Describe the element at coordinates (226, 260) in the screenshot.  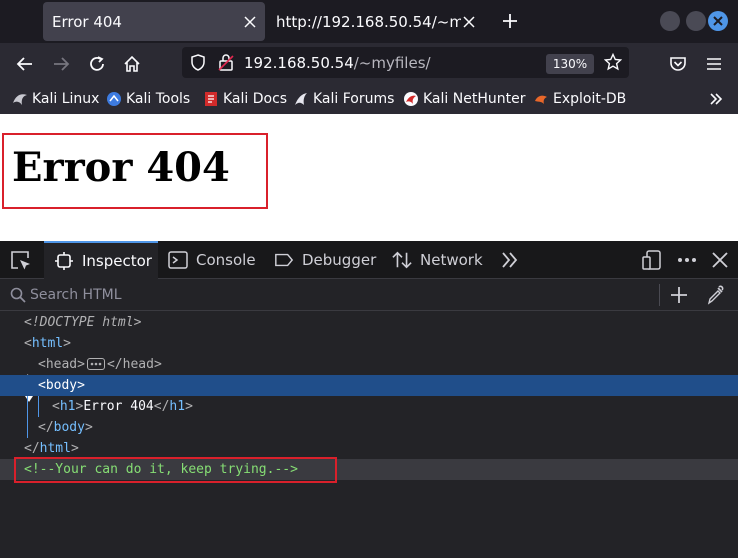
I see `tab-label: Console` at that location.